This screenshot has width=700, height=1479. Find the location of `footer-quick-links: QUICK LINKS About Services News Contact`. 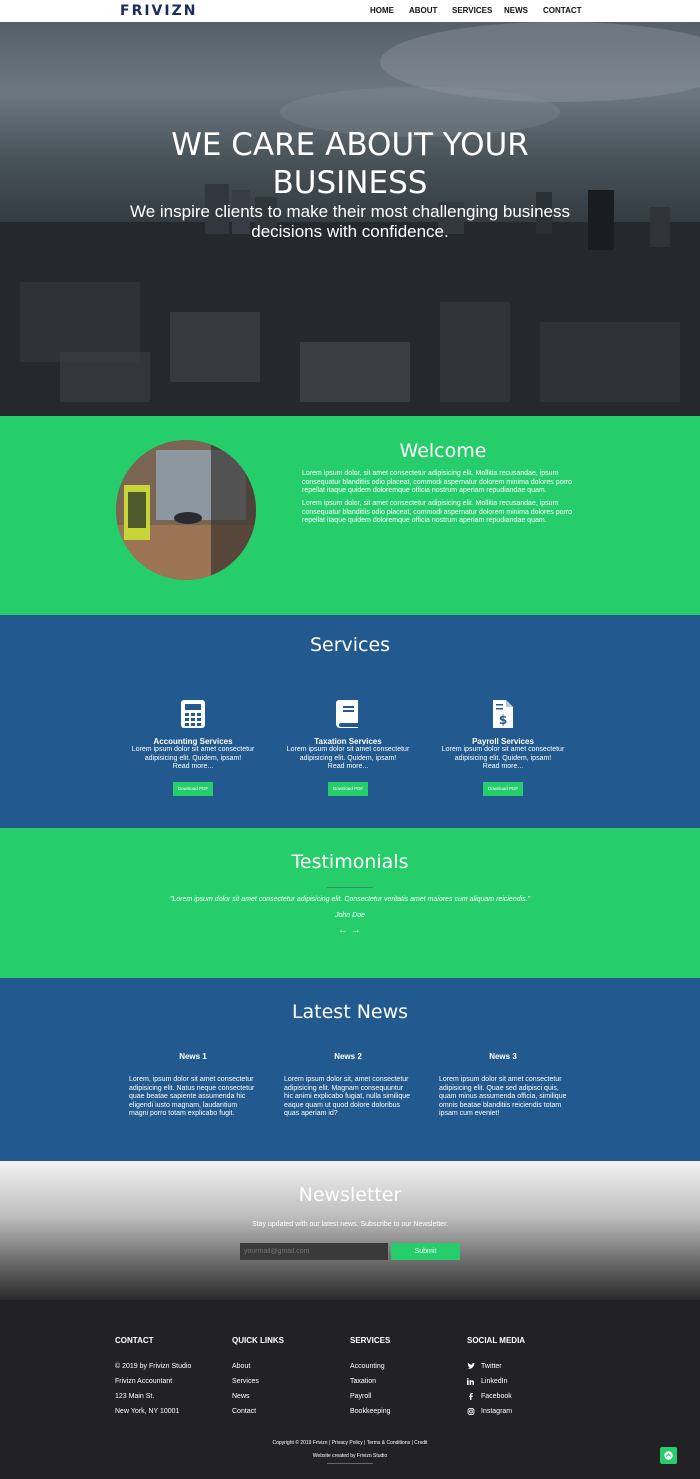

footer-quick-links: QUICK LINKS About Services News Contact is located at coordinates (258, 1377).